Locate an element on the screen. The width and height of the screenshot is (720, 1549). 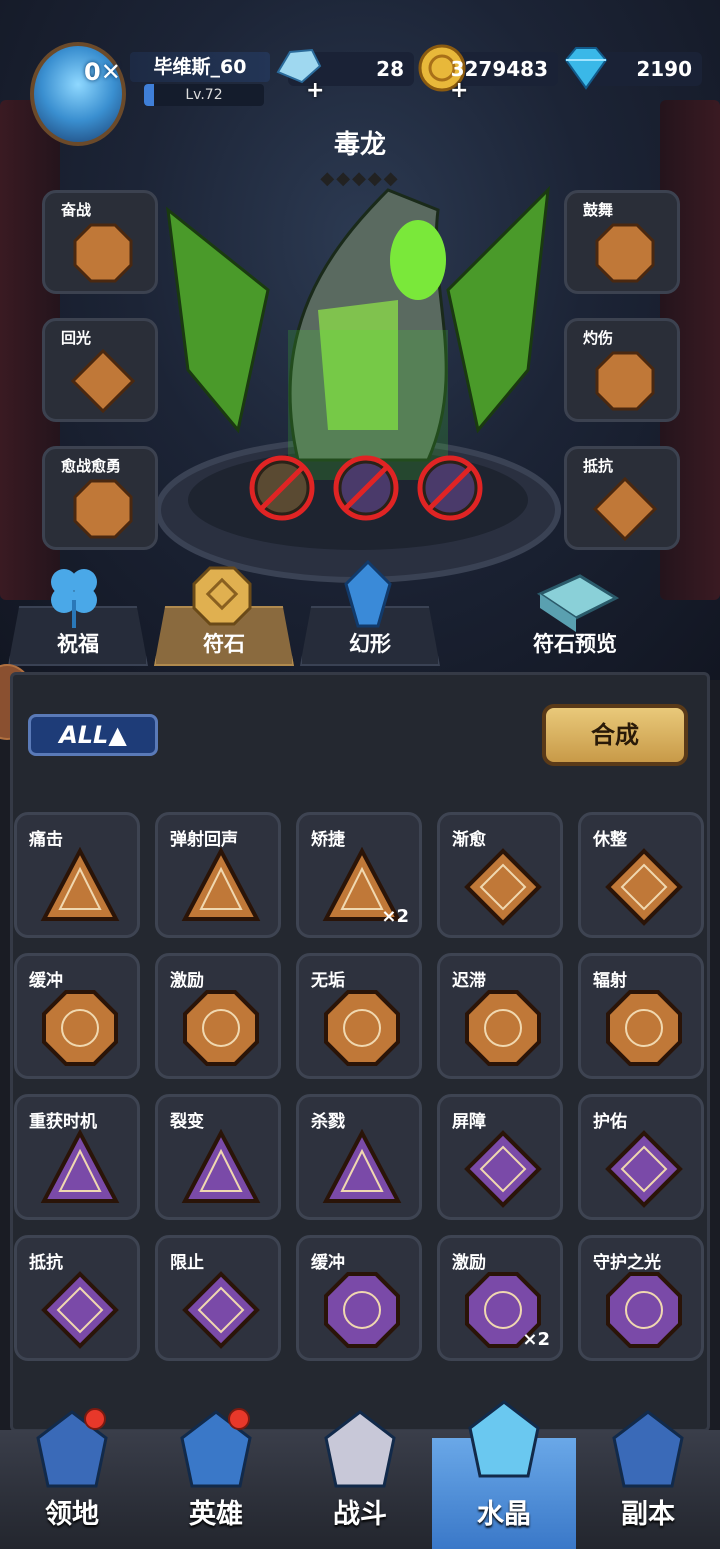
nav-label: 水晶 is located at coordinates (504, 1514).